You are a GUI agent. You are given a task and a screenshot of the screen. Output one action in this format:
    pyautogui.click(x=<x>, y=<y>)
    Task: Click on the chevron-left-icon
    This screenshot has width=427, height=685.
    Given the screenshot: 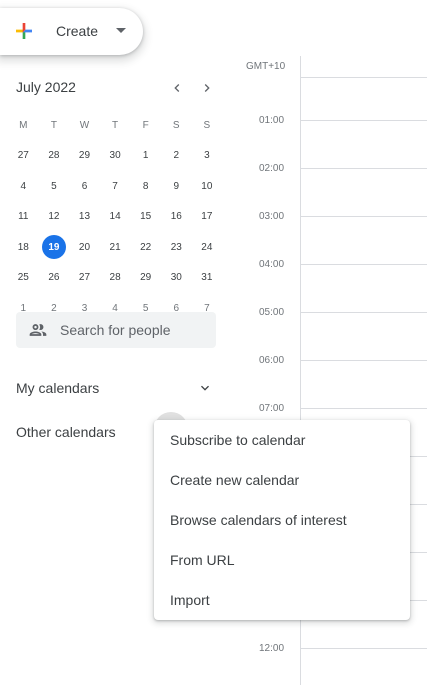 What is the action you would take?
    pyautogui.click(x=177, y=88)
    